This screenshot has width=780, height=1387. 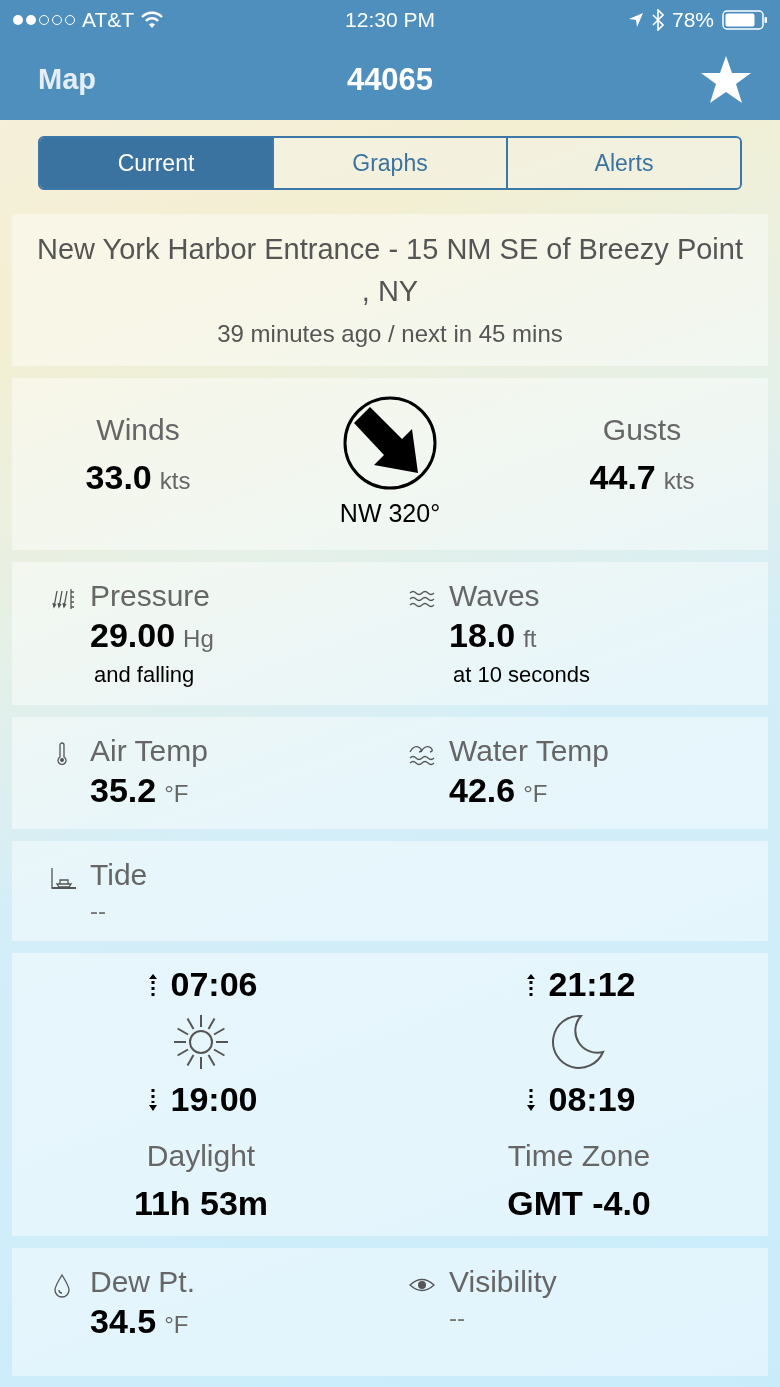 What do you see at coordinates (138, 430) in the screenshot?
I see `winds-label: Winds` at bounding box center [138, 430].